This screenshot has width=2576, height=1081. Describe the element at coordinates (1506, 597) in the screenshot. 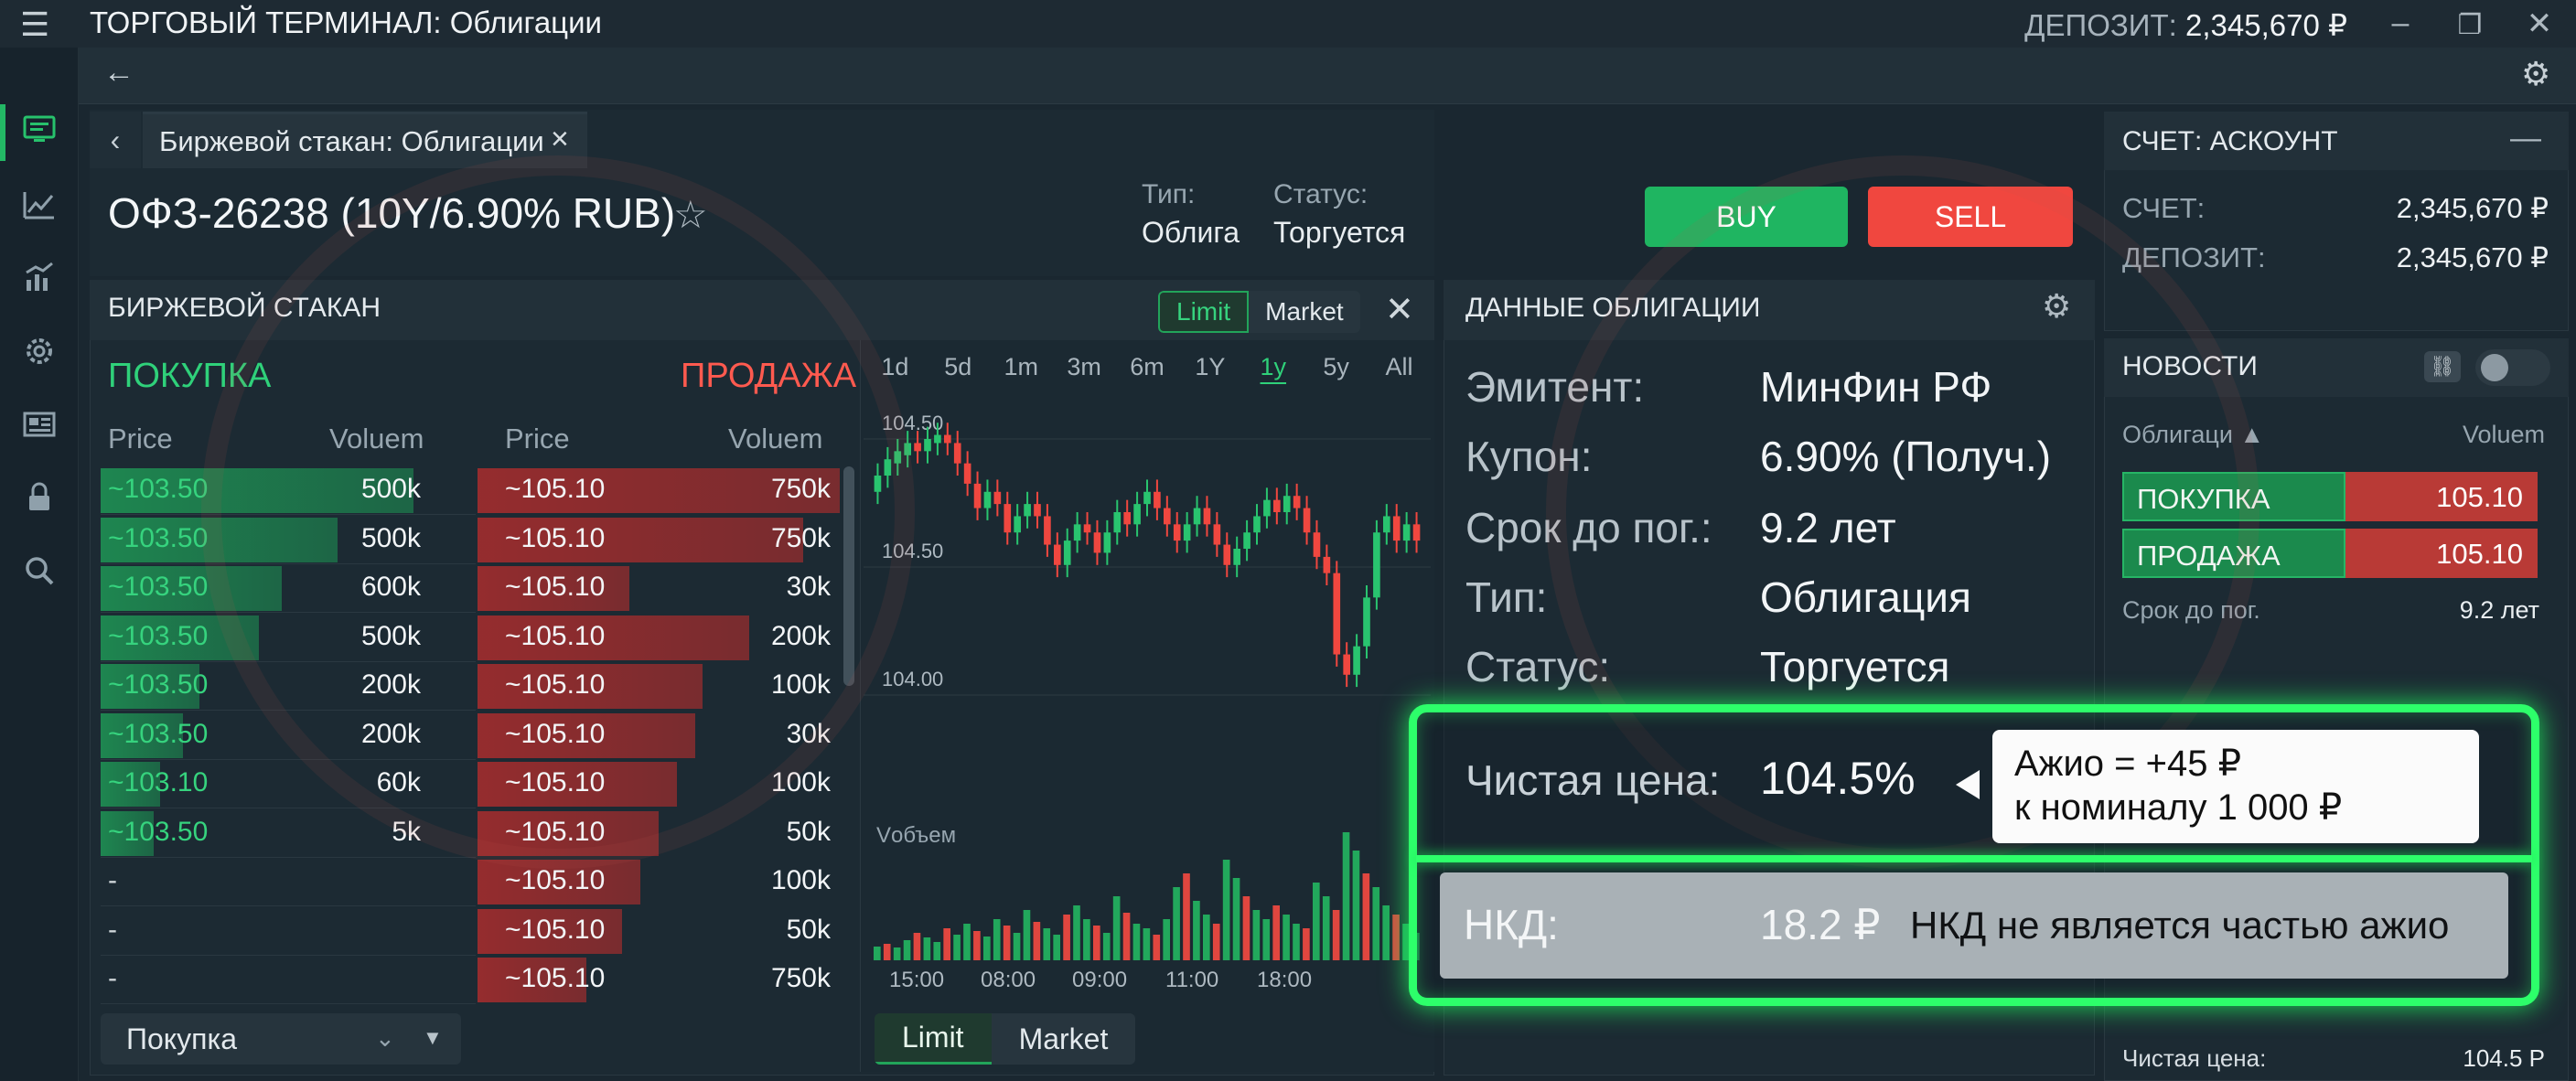

I see `bond-type-label: Тип:` at that location.